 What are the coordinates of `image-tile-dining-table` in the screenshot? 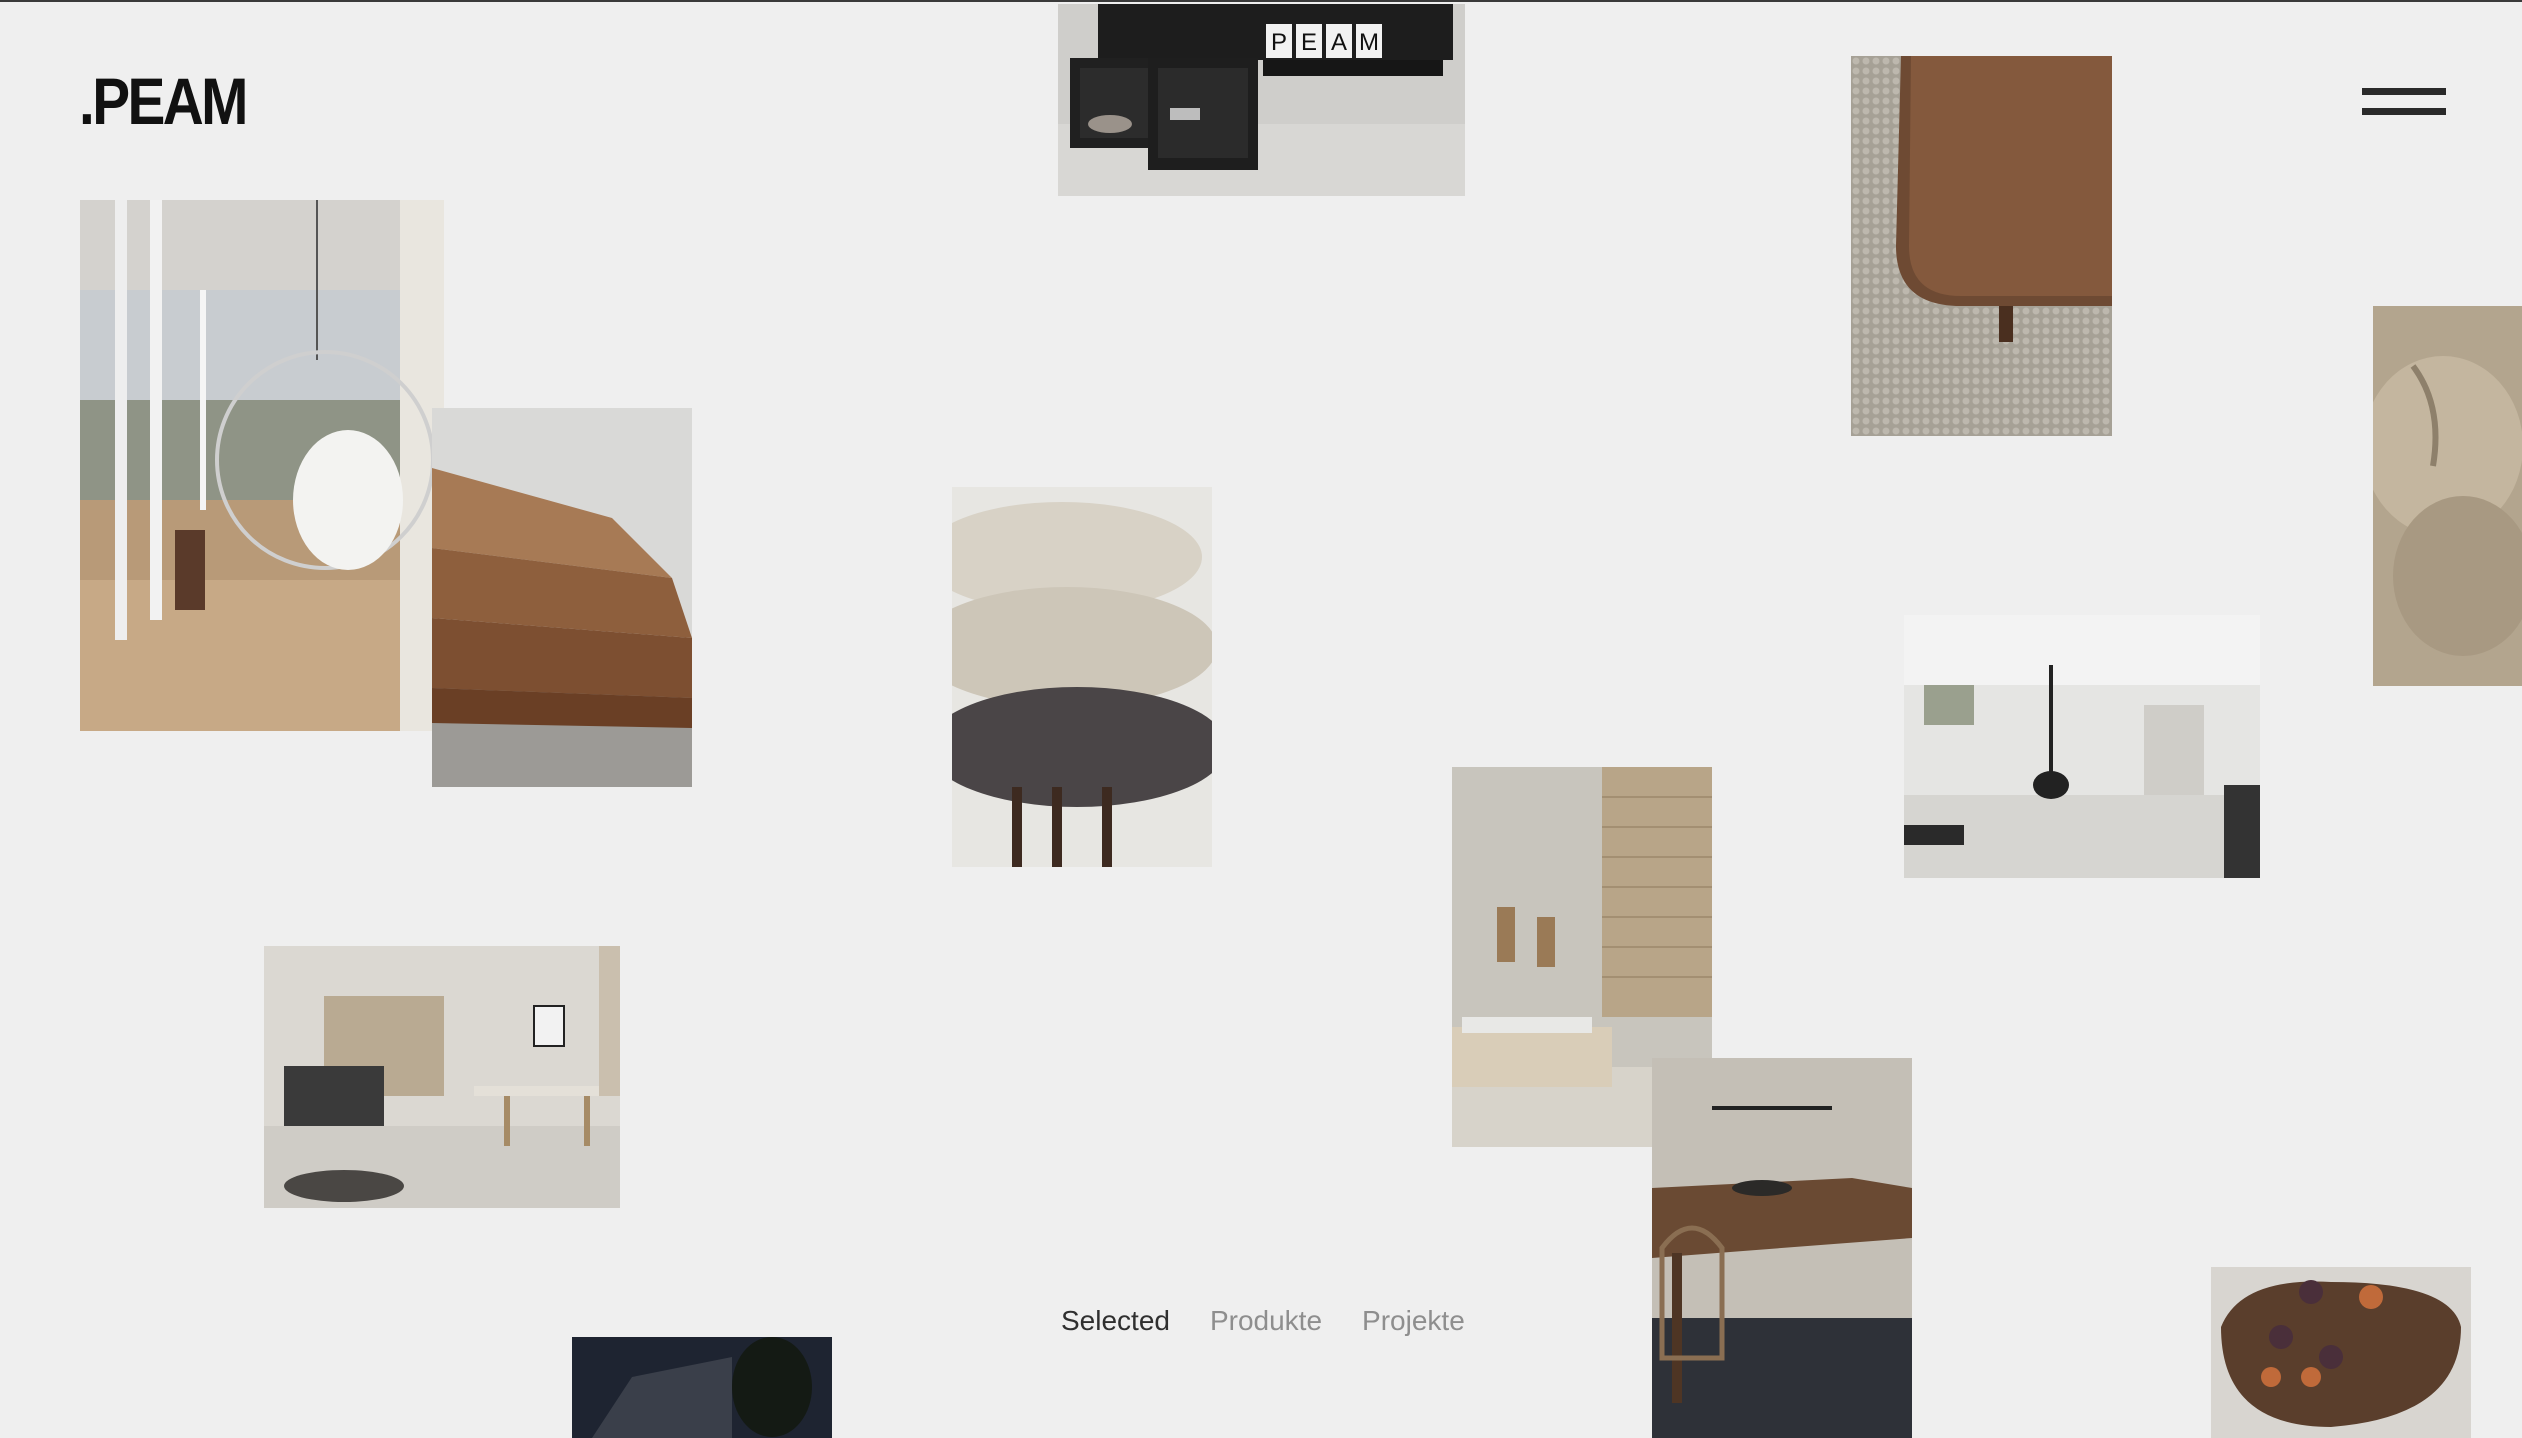 It's located at (1782, 1248).